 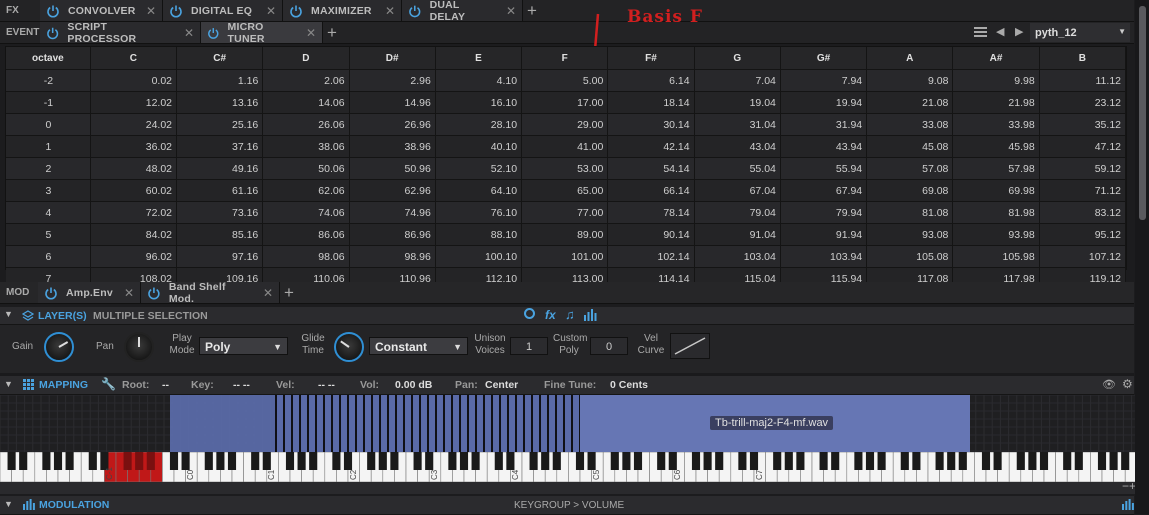 I want to click on tuning-cell: 11.12, so click(x=1083, y=80).